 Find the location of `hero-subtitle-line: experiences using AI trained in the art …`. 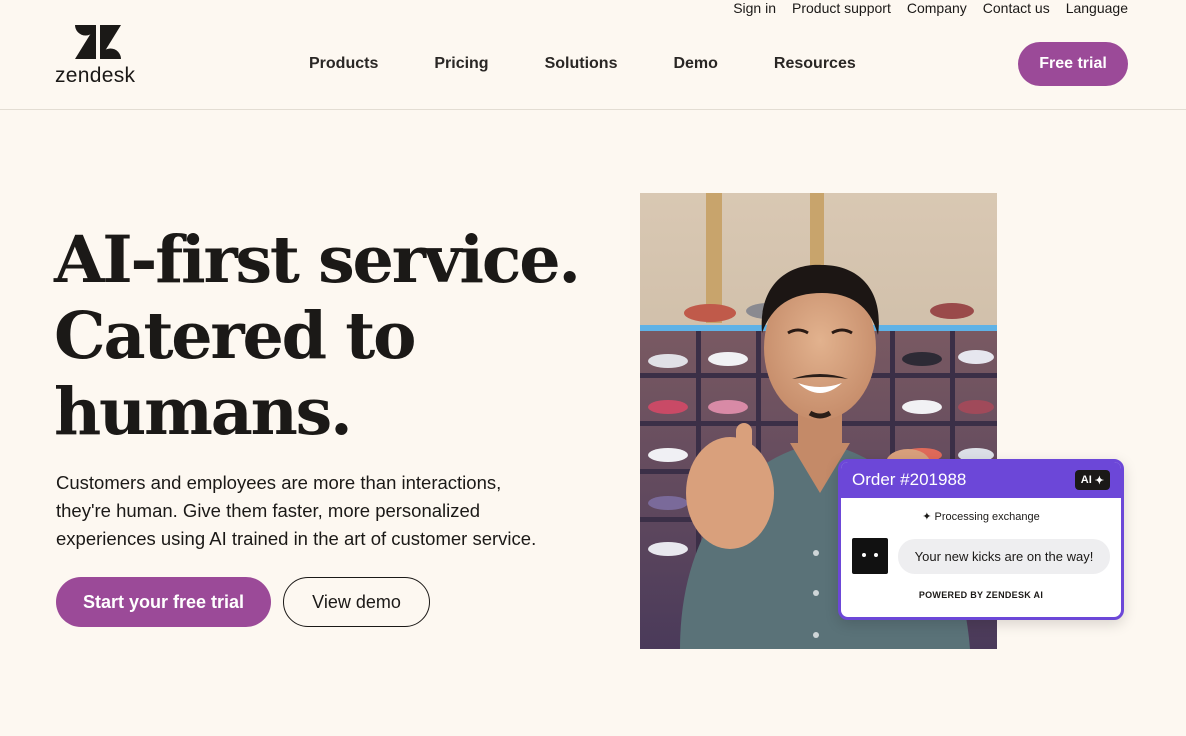

hero-subtitle-line: experiences using AI trained in the art … is located at coordinates (296, 538).